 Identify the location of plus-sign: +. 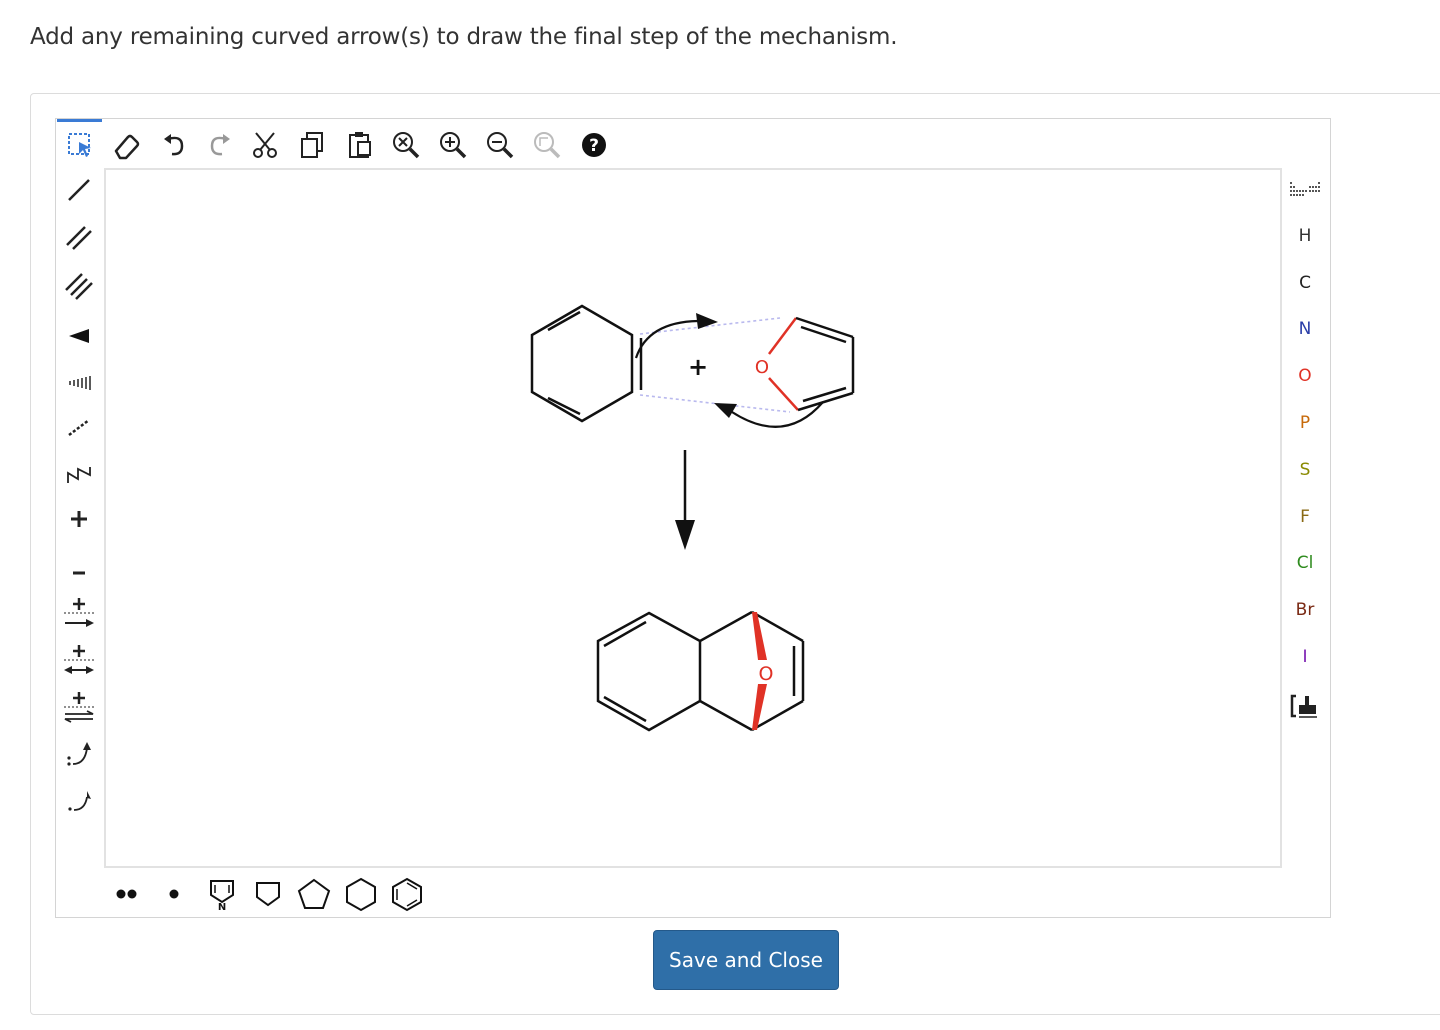
(698, 367).